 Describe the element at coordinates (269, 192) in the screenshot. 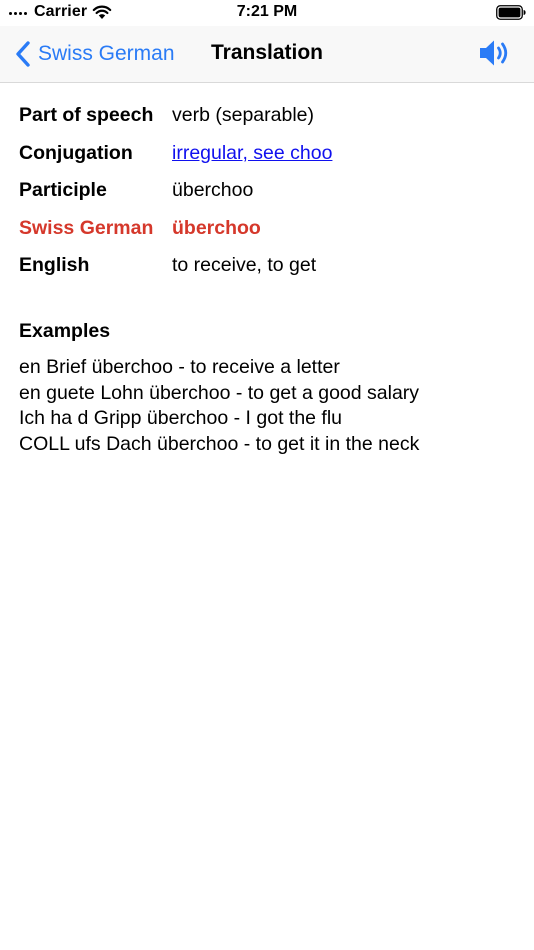

I see `participle-row: Participle überchoo` at that location.